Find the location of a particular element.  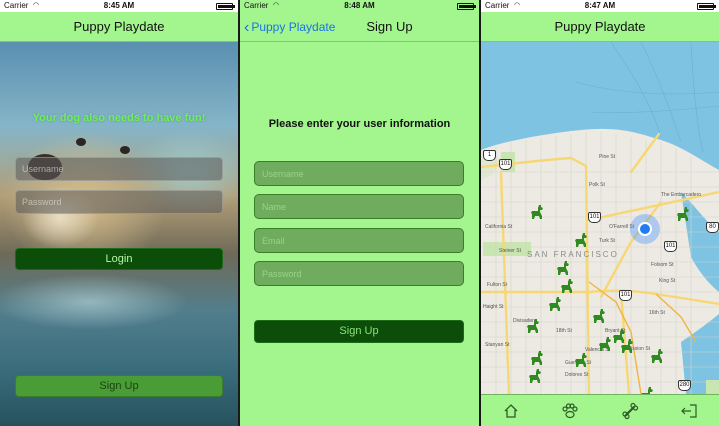

tagline: Your dog also needs to have fun! is located at coordinates (119, 118).